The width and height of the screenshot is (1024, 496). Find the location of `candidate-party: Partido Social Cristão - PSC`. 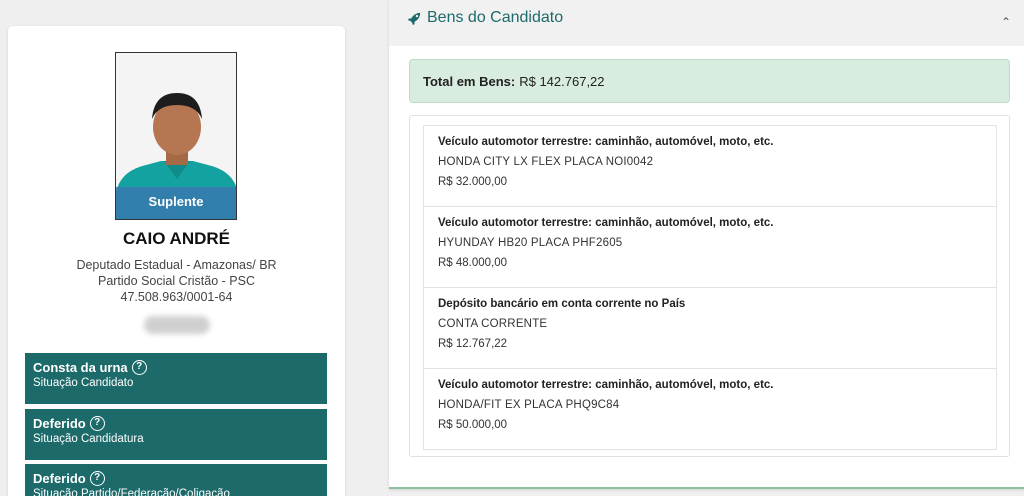

candidate-party: Partido Social Cristão - PSC is located at coordinates (176, 281).